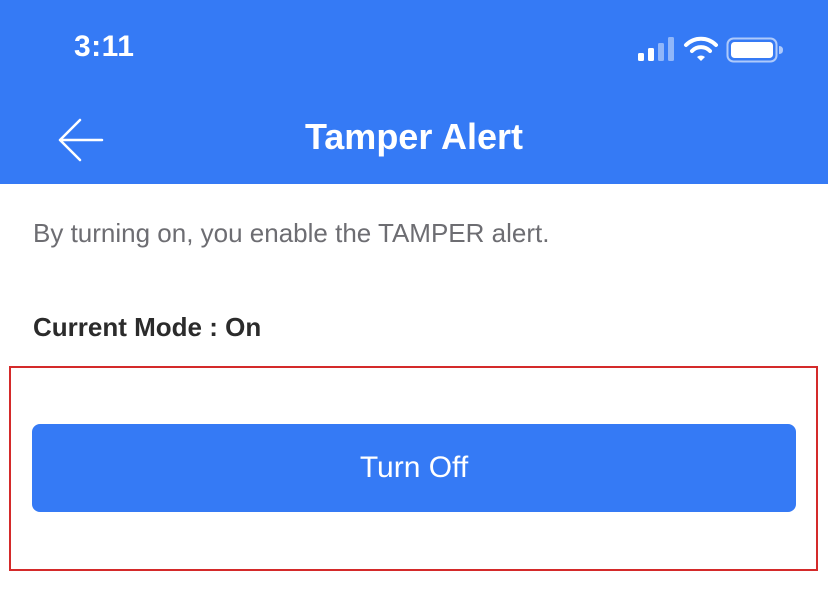  What do you see at coordinates (656, 49) in the screenshot?
I see `cellular-signal-icon` at bounding box center [656, 49].